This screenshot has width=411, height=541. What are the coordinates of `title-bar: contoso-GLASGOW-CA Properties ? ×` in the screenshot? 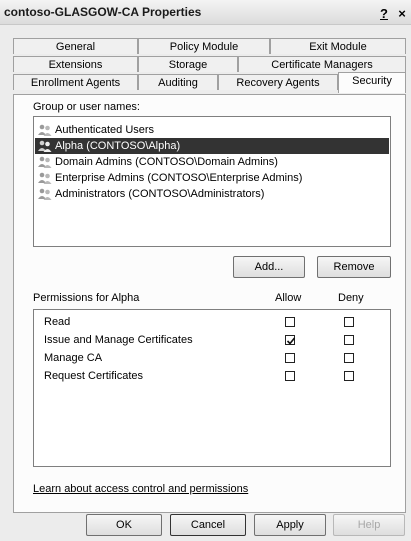 It's located at (205, 12).